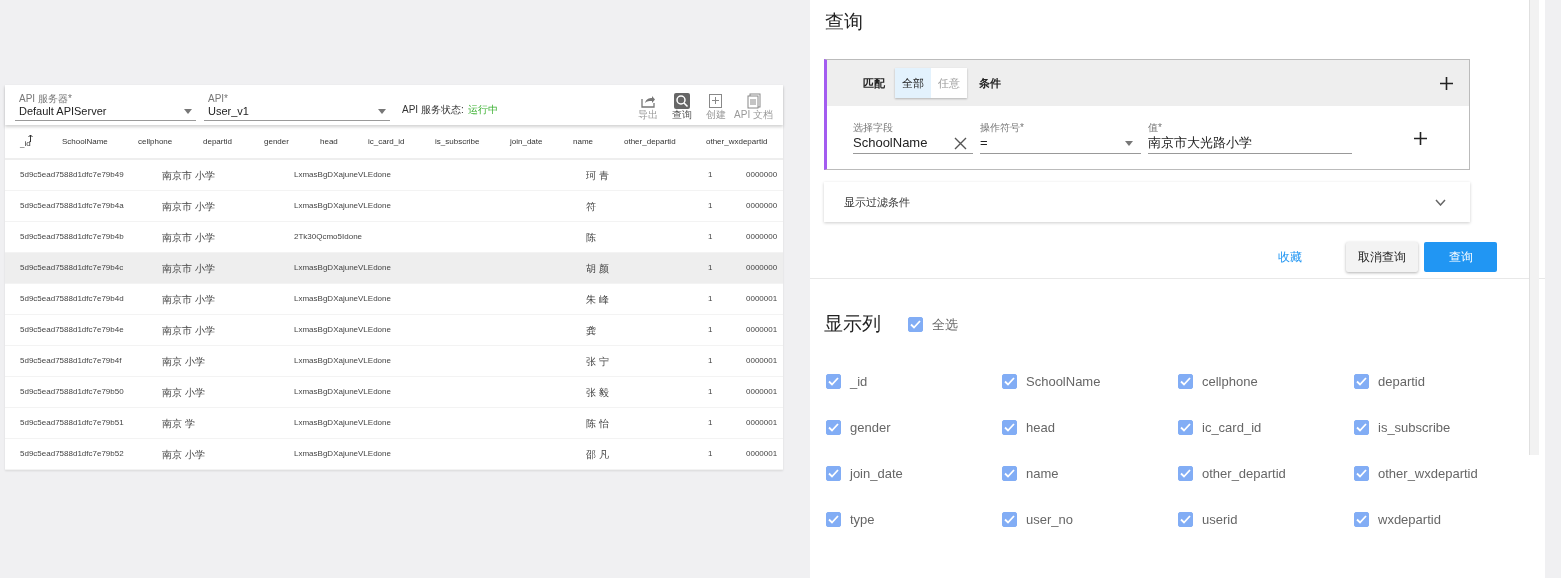 Image resolution: width=1561 pixels, height=578 pixels. What do you see at coordinates (1060, 138) in the screenshot?
I see `operator-dropdown: 操作符号* =` at bounding box center [1060, 138].